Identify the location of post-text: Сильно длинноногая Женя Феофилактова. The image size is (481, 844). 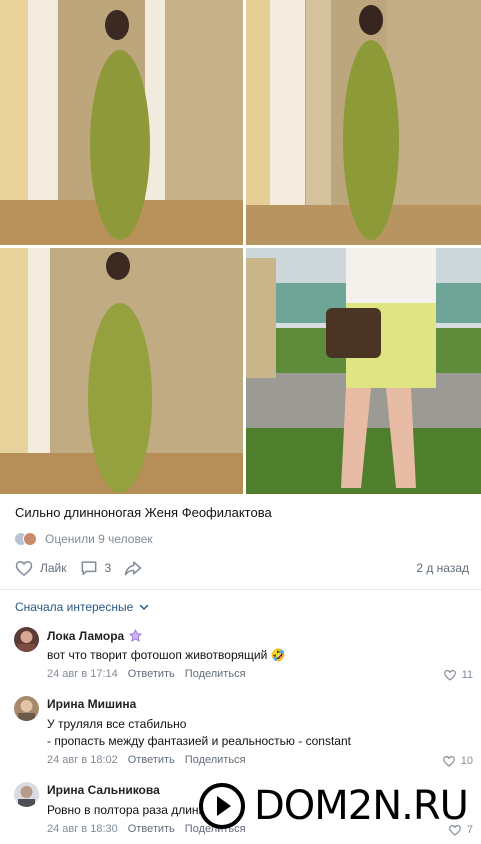
(143, 512).